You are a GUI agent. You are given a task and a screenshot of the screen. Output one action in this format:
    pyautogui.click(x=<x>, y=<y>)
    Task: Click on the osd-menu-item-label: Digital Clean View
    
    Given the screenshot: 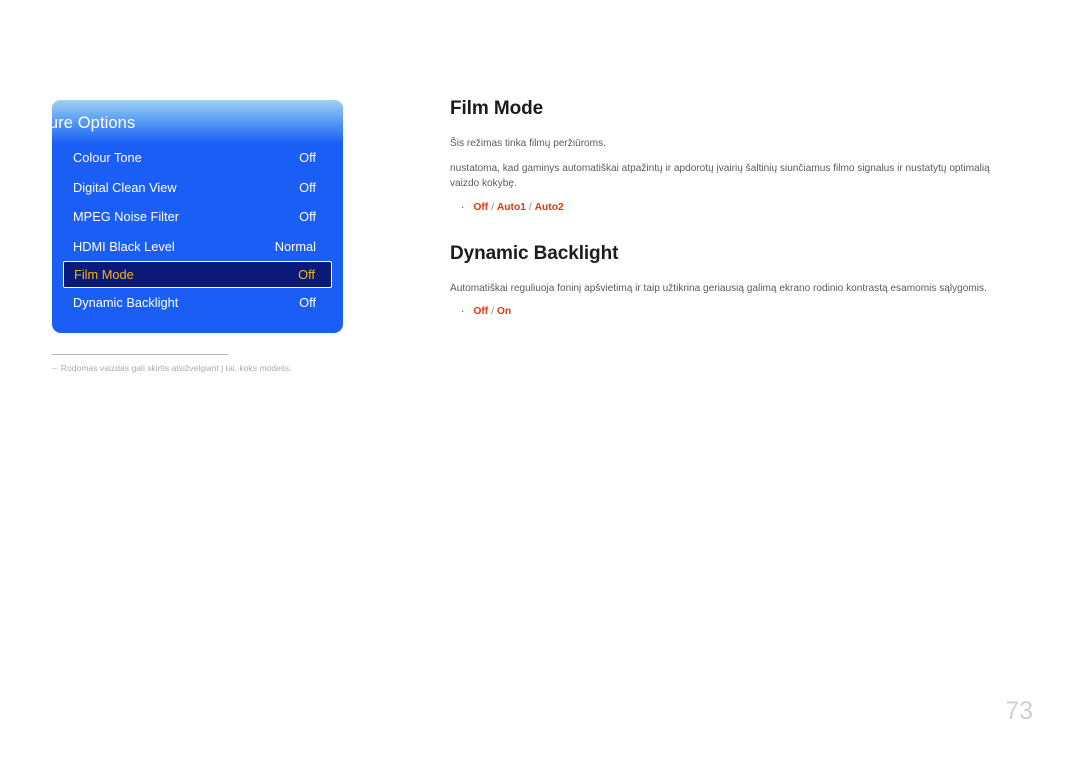 What is the action you would take?
    pyautogui.click(x=125, y=187)
    